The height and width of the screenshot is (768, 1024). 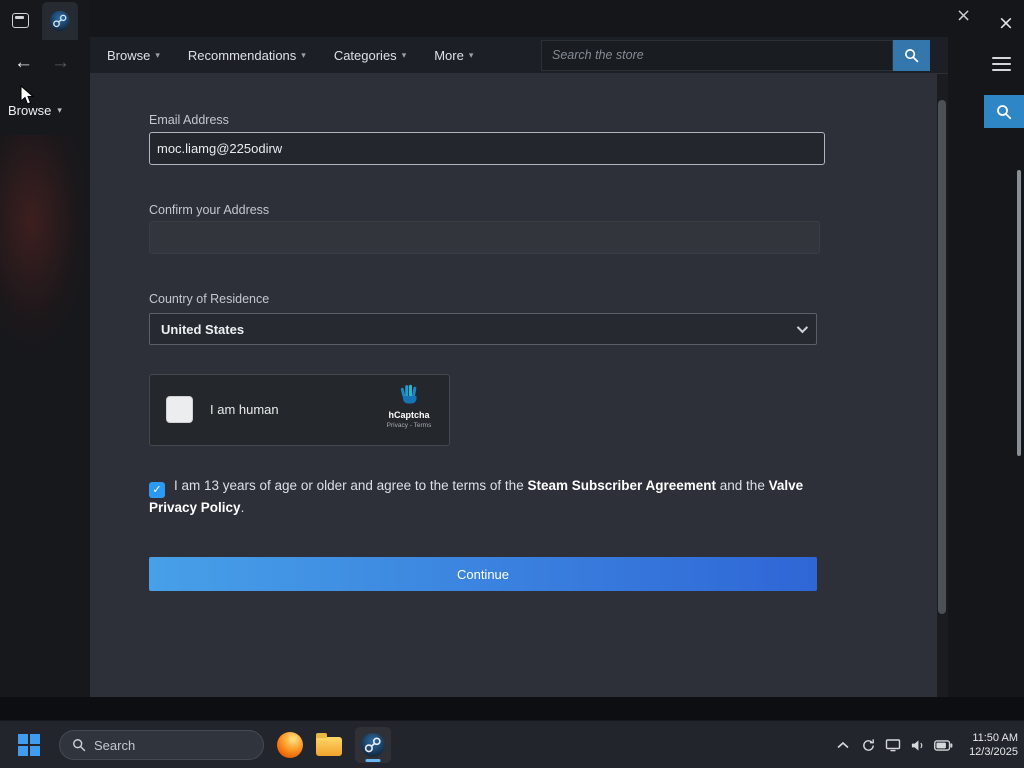 What do you see at coordinates (45, 242) in the screenshot?
I see `background-artwork` at bounding box center [45, 242].